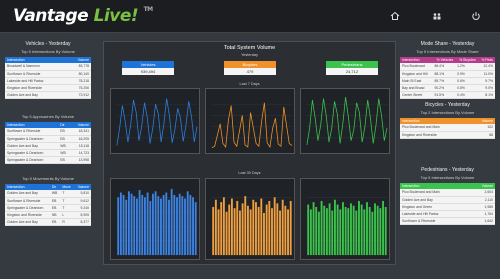 The image size is (500, 279). What do you see at coordinates (48, 146) in the screenshot?
I see `table-row: Golden Ave and Bay WB 15,118` at bounding box center [48, 146].